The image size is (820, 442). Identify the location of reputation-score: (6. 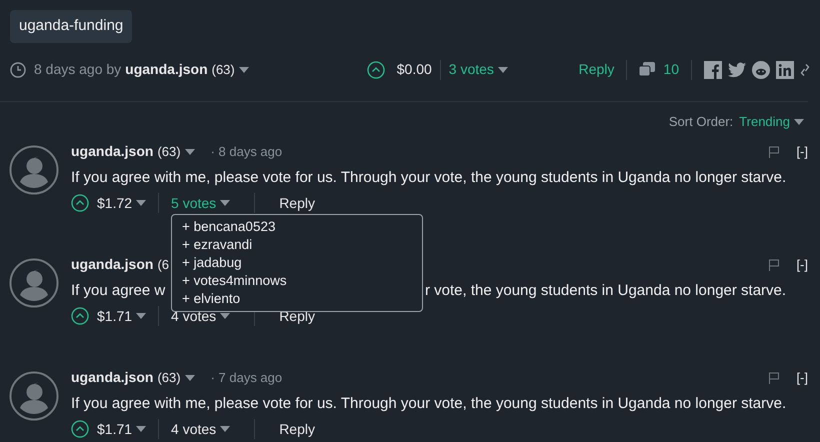
(163, 265).